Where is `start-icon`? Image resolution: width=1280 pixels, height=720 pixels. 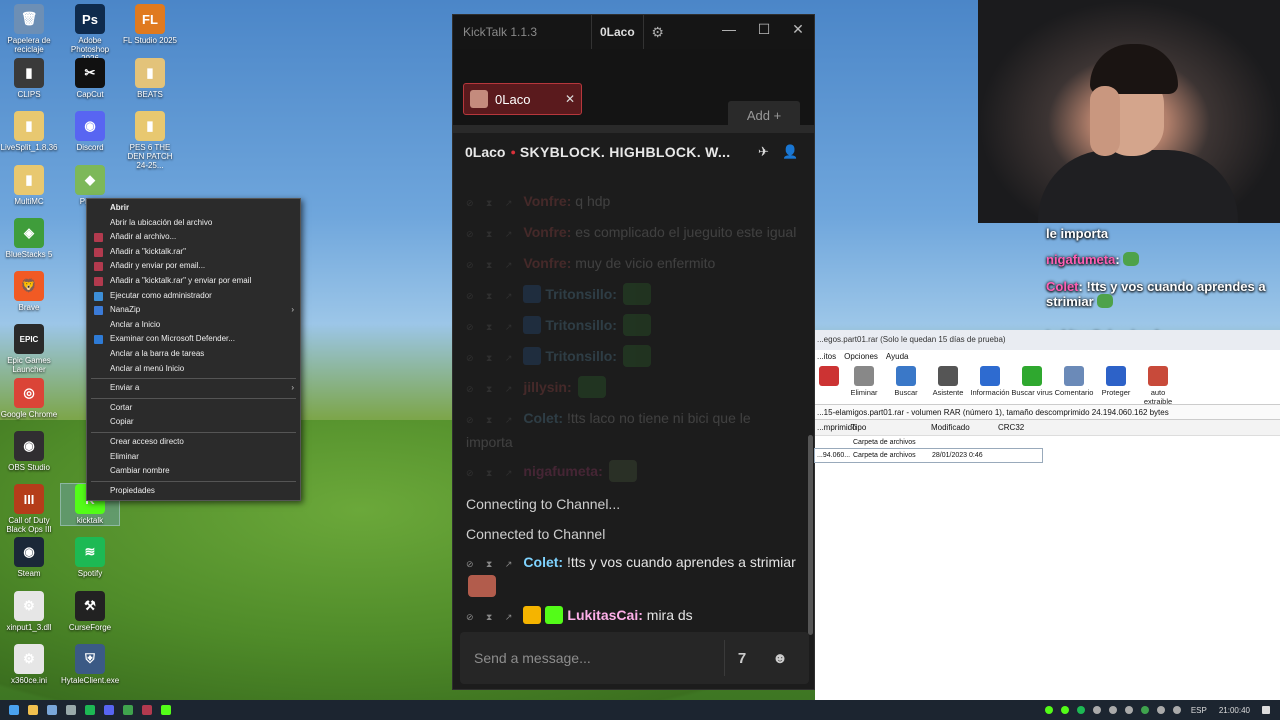 start-icon is located at coordinates (14, 710).